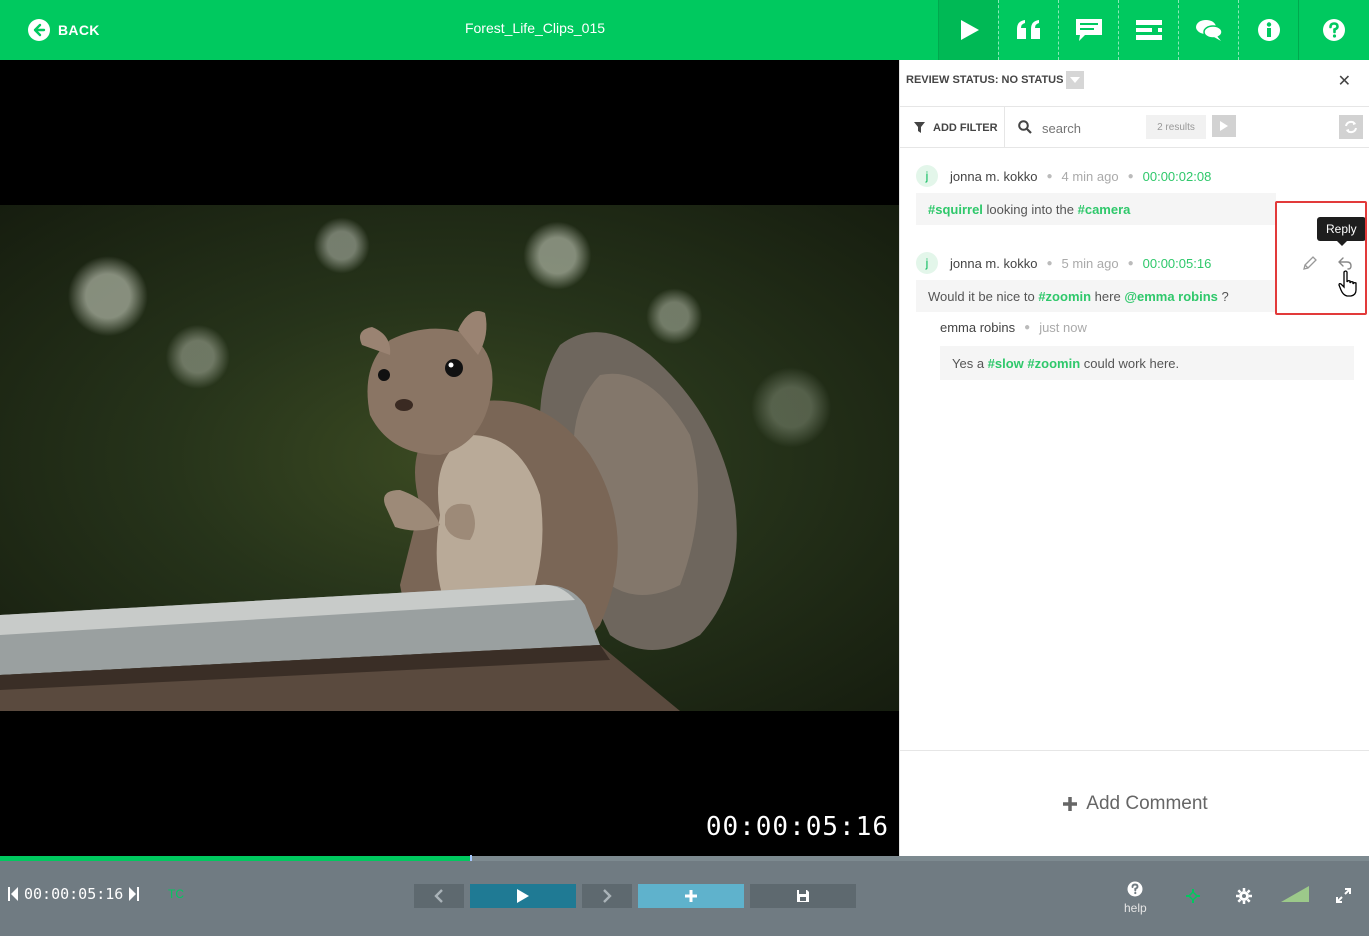 This screenshot has width=1369, height=936. What do you see at coordinates (1177, 263) in the screenshot?
I see `comment-timecode-link: 00:00:05:16` at bounding box center [1177, 263].